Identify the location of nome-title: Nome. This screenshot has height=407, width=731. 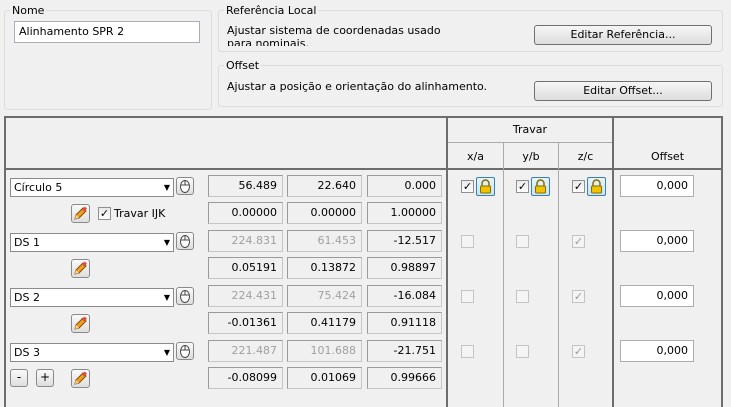
(28, 10).